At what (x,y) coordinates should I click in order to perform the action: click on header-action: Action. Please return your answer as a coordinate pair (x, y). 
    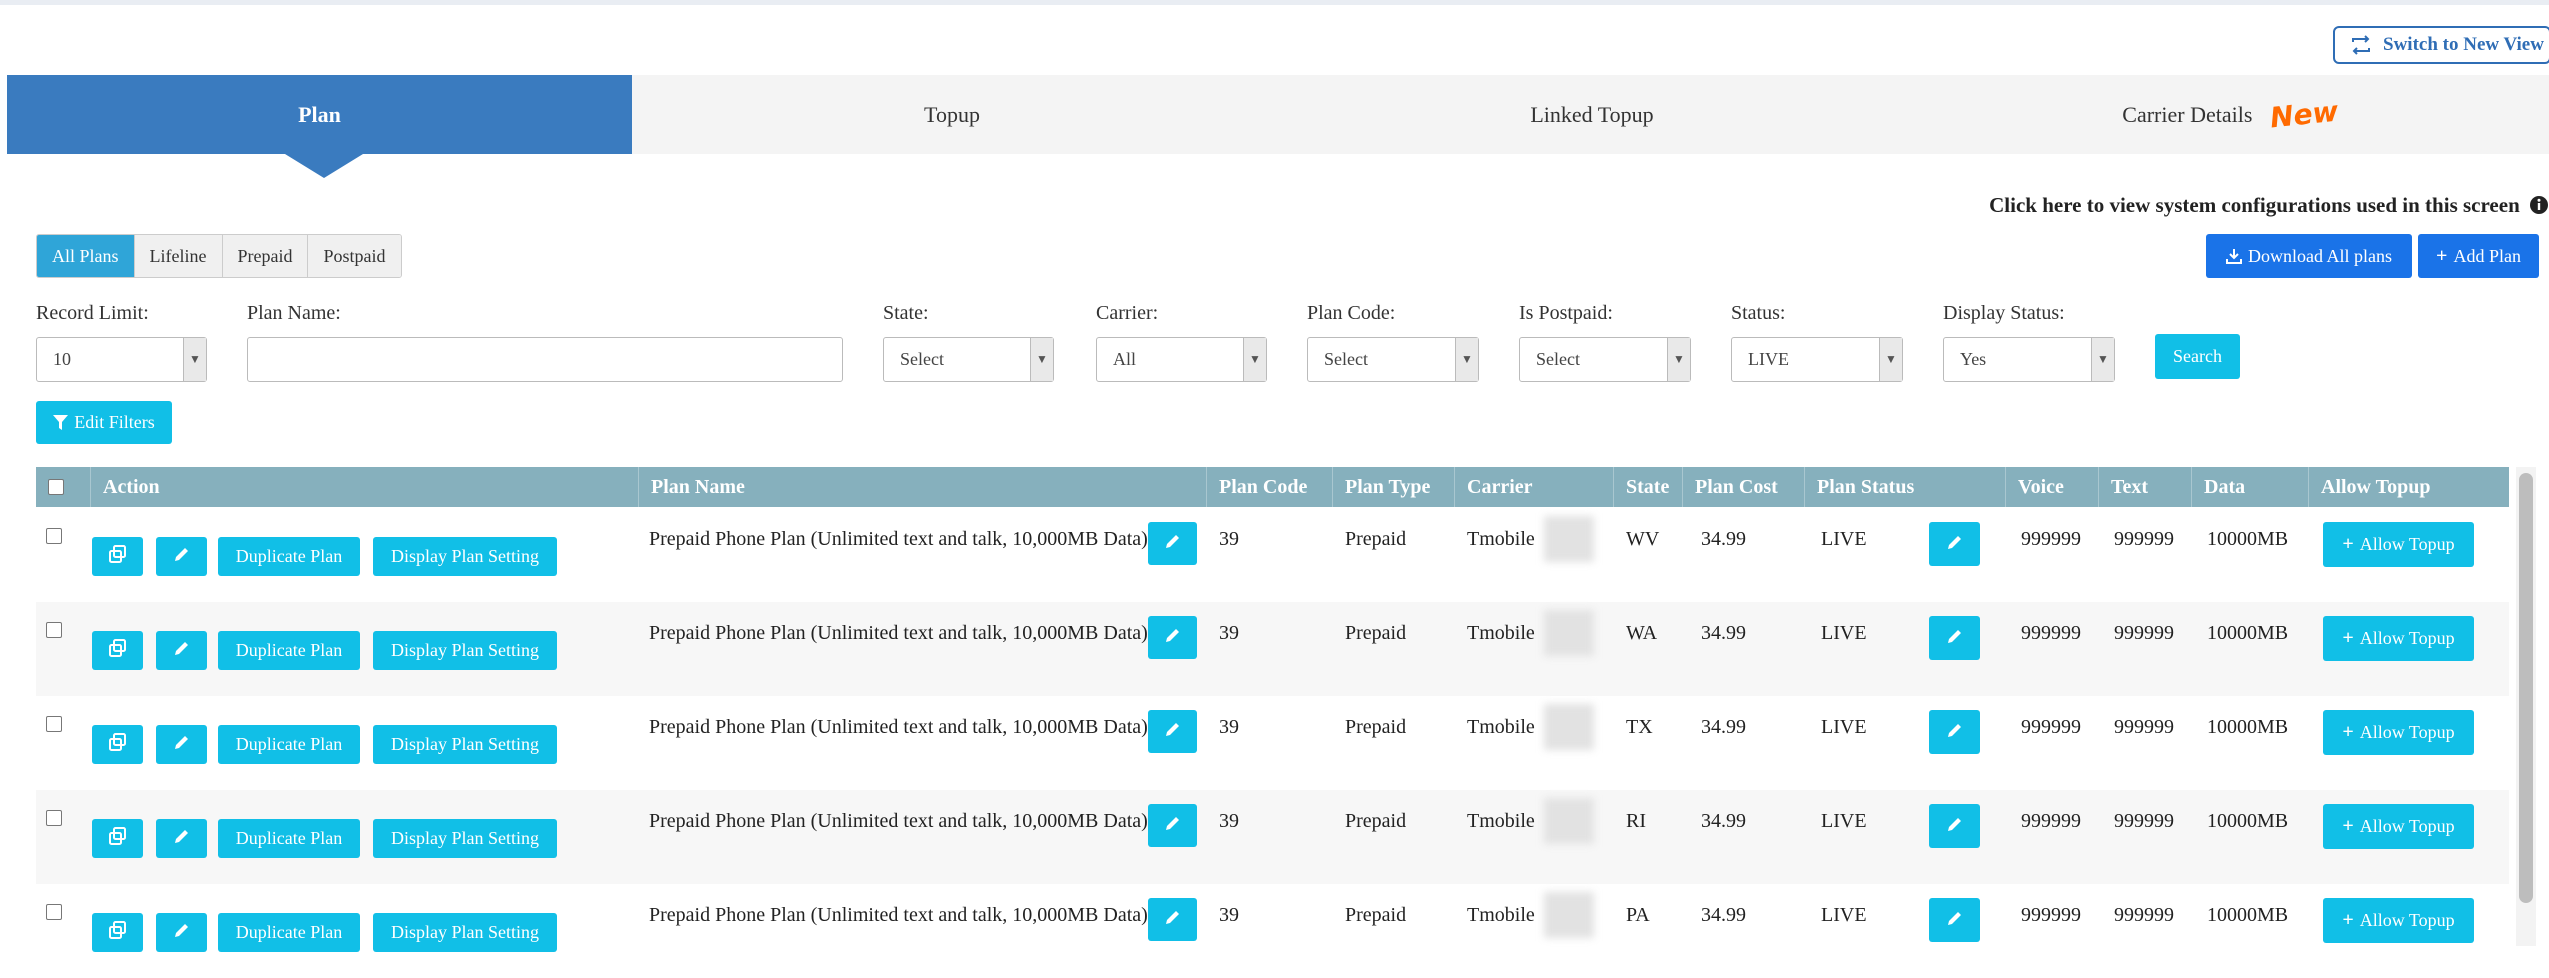
    Looking at the image, I should click on (365, 487).